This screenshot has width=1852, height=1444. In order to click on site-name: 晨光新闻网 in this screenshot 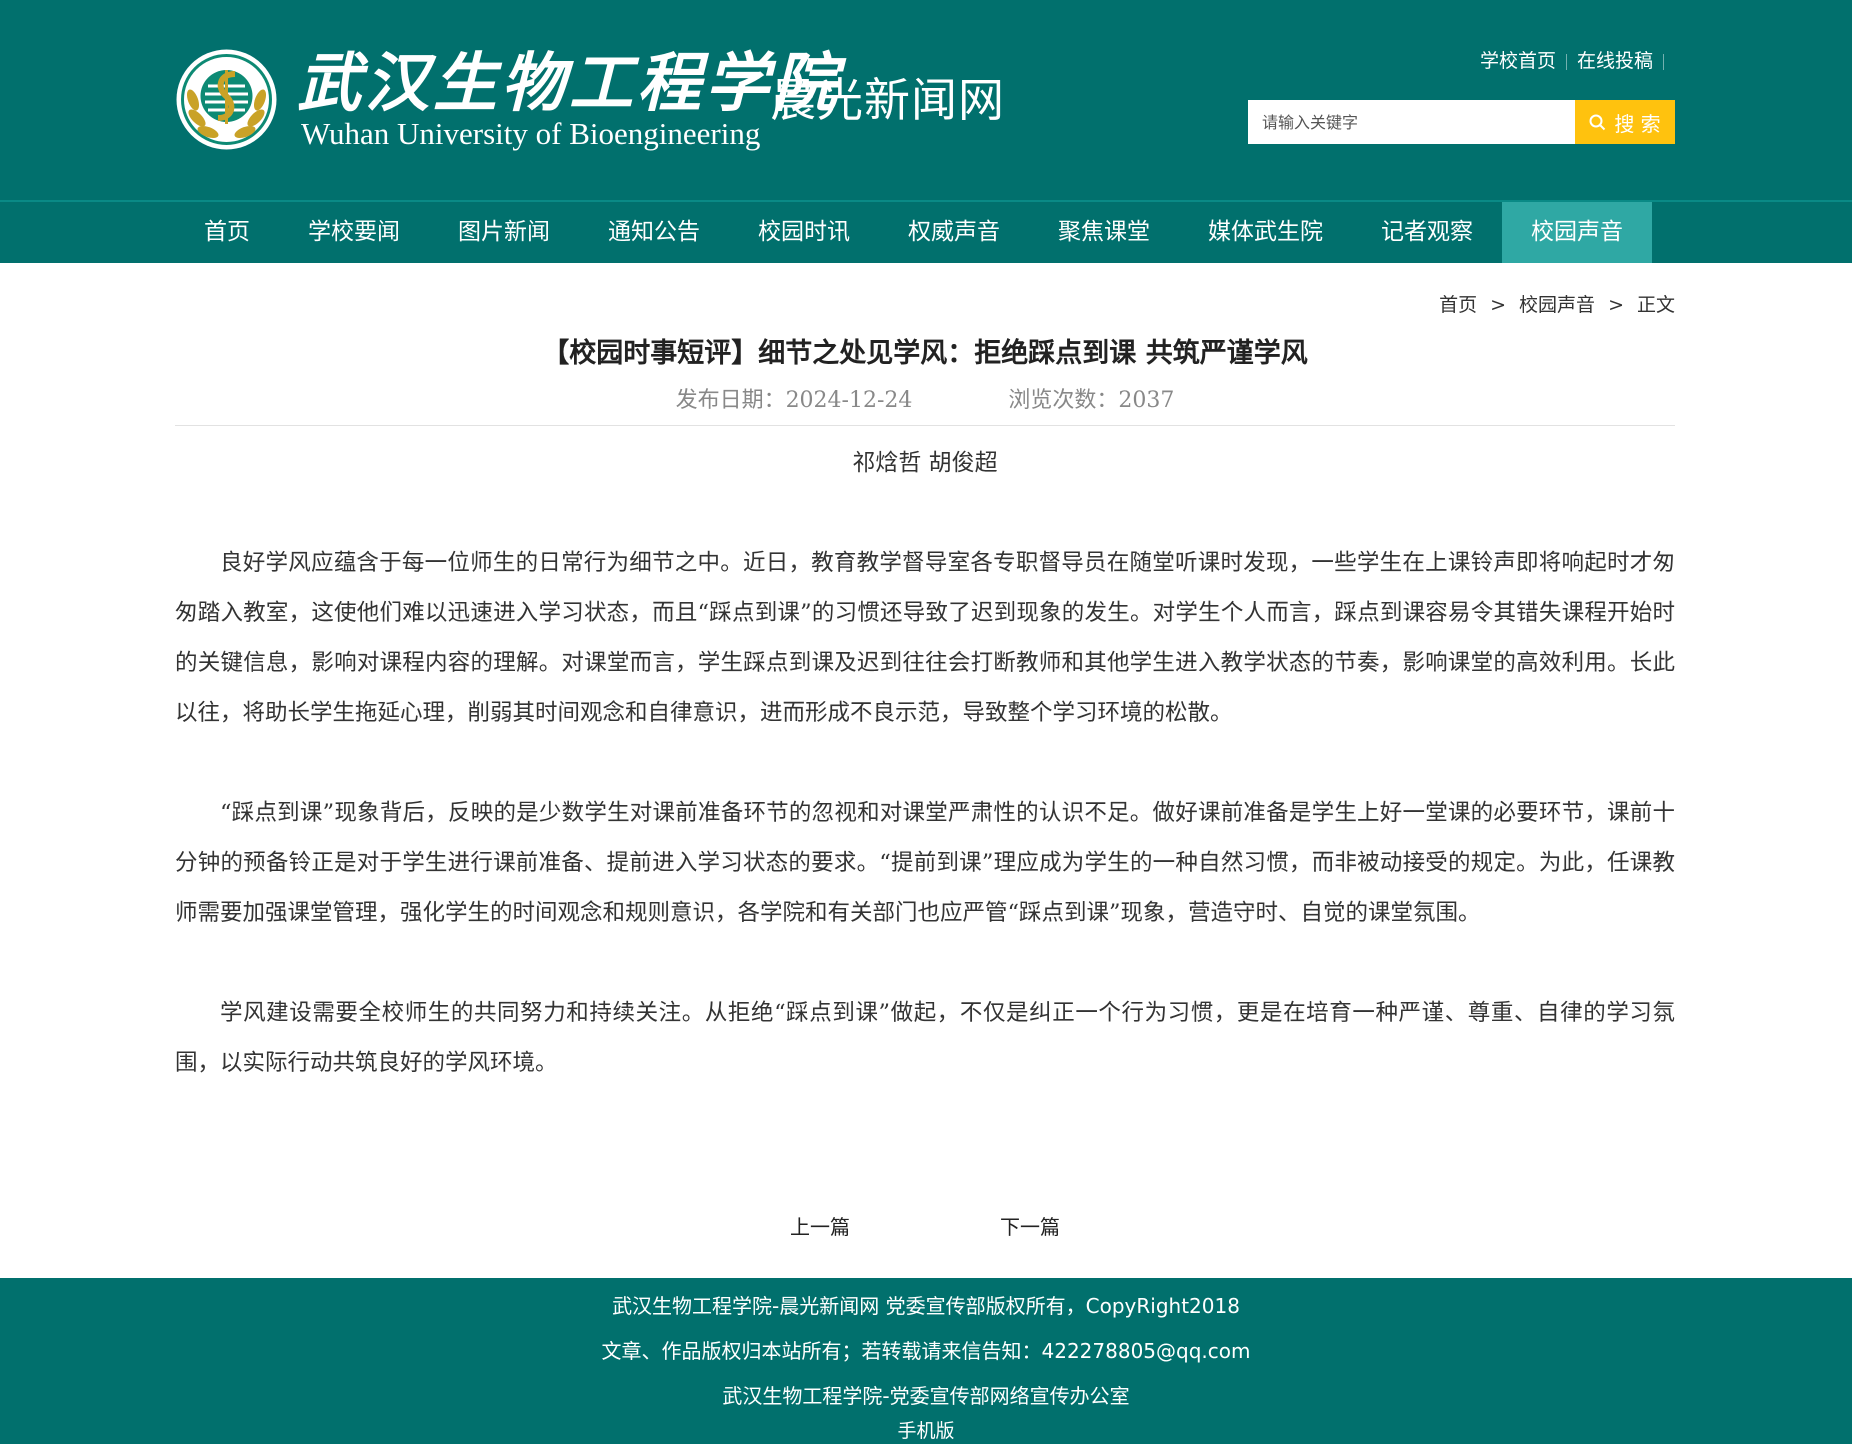, I will do `click(887, 100)`.